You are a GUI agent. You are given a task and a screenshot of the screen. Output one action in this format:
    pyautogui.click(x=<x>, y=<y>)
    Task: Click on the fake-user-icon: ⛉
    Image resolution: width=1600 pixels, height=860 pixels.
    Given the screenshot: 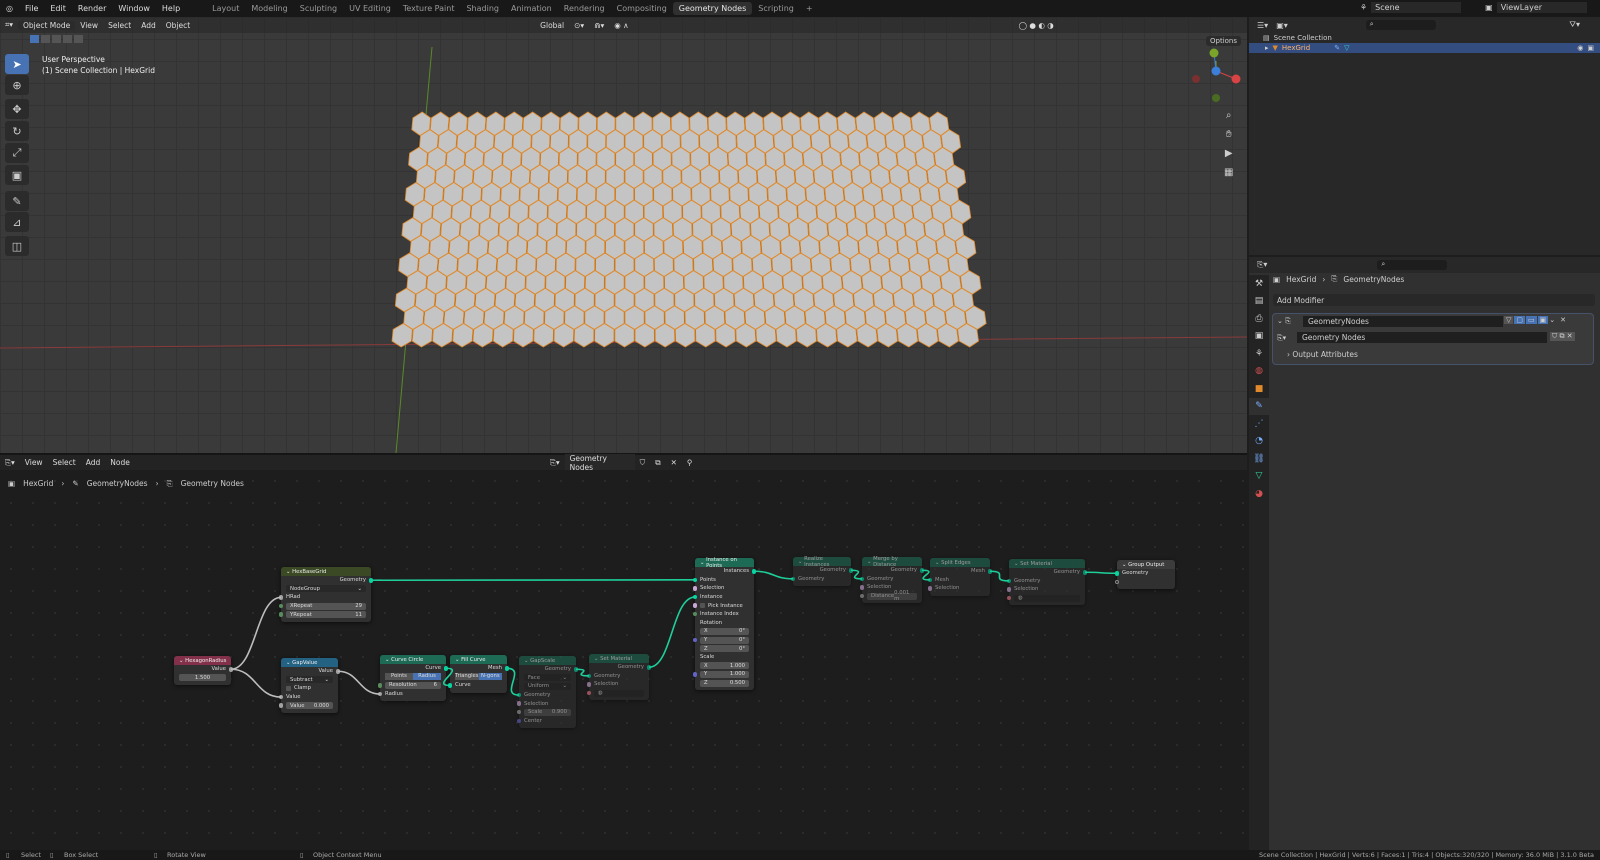 What is the action you would take?
    pyautogui.click(x=643, y=463)
    